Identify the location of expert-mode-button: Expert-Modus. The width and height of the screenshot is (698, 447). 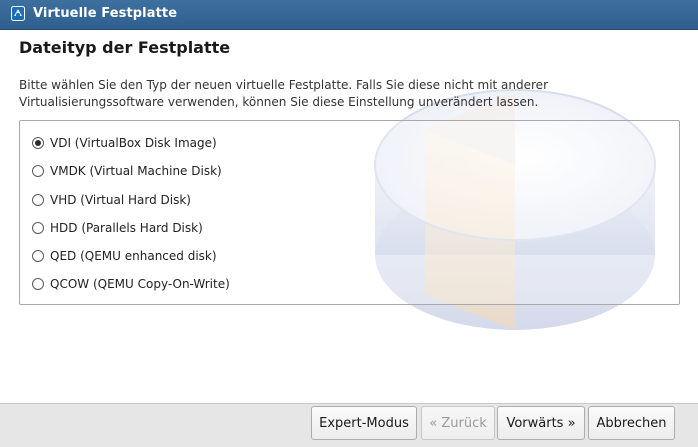
(364, 423).